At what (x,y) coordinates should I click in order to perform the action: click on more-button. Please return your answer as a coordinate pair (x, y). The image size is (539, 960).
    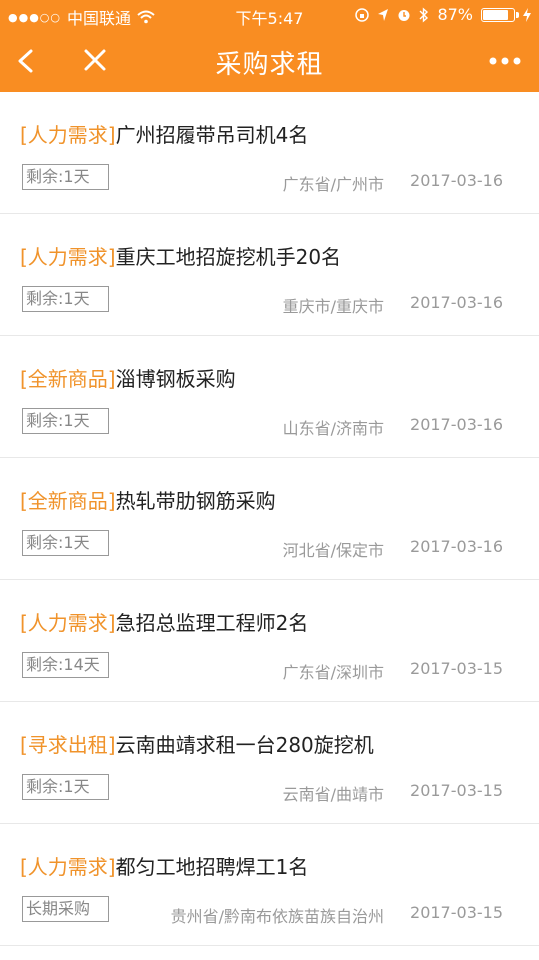
    Looking at the image, I should click on (505, 61).